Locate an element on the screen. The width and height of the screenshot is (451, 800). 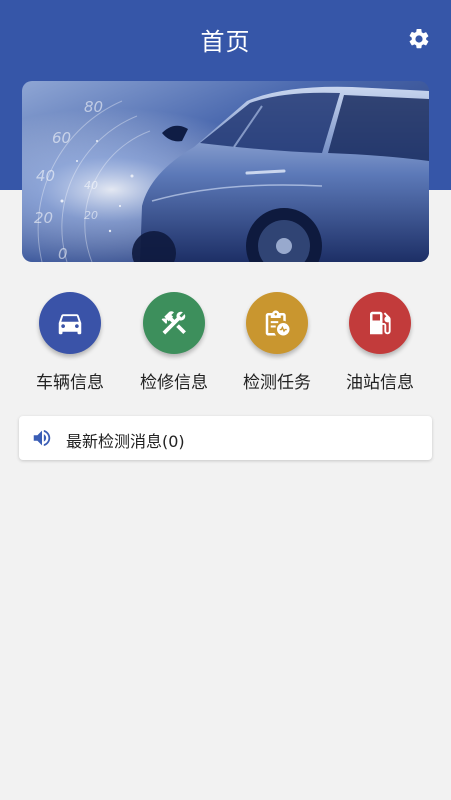
menu-label: 油站信息 is located at coordinates (380, 383).